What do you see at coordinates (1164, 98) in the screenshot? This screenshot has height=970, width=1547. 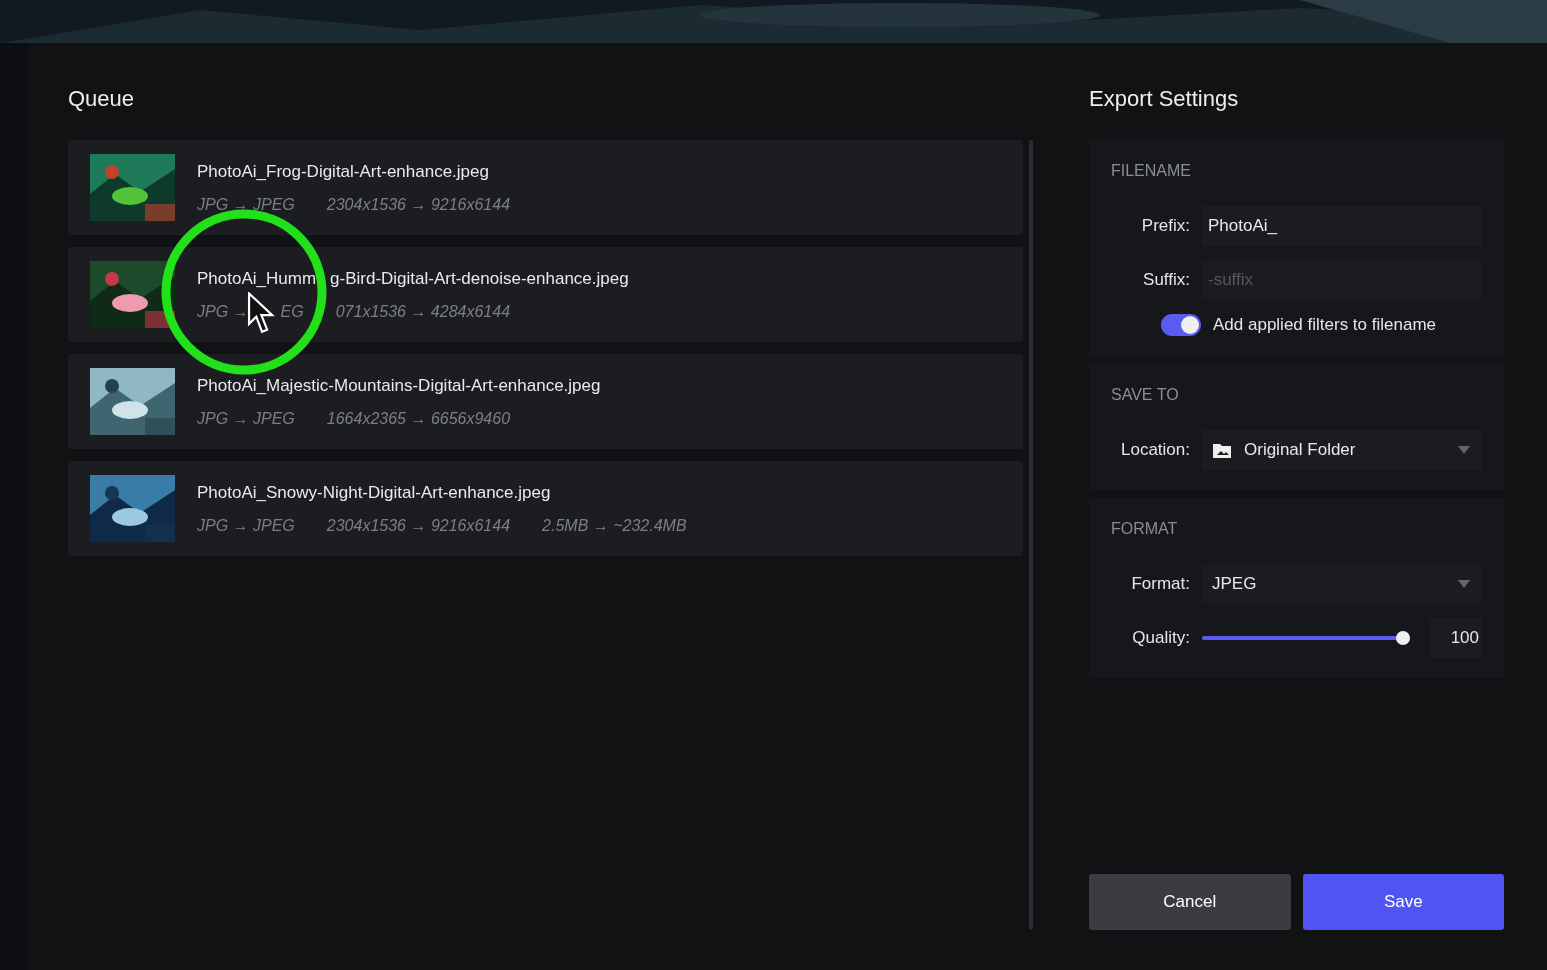 I see `export-settings-title: Export Settings` at bounding box center [1164, 98].